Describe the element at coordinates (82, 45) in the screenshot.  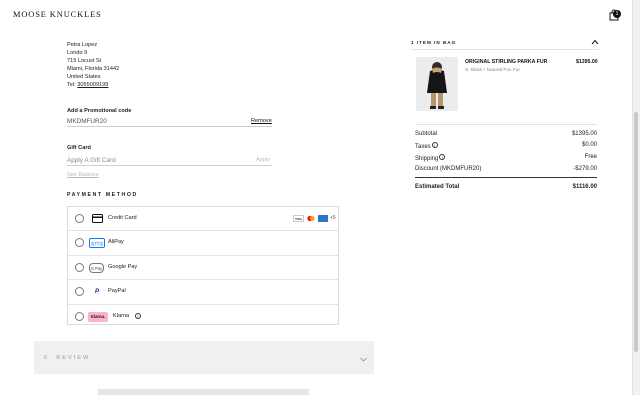
I see `address-name: Petra Lopez` at that location.